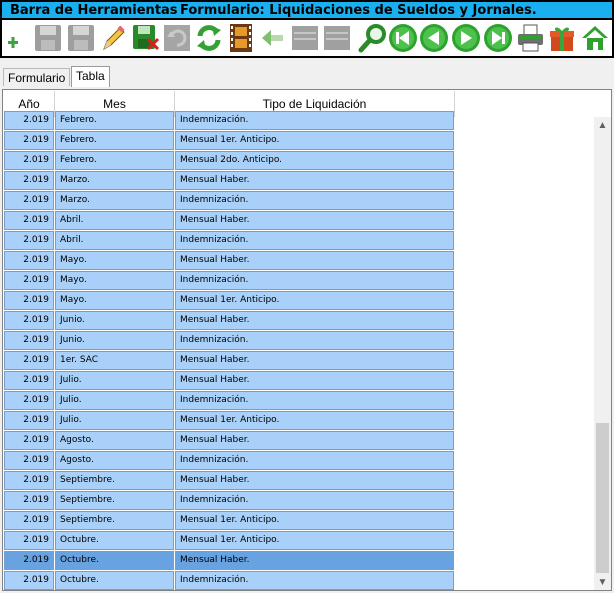  What do you see at coordinates (145, 38) in the screenshot?
I see `delete-button` at bounding box center [145, 38].